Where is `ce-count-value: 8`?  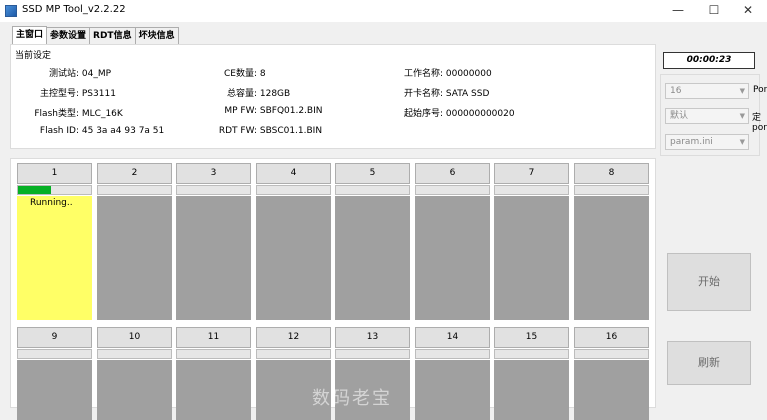 ce-count-value: 8 is located at coordinates (262, 74).